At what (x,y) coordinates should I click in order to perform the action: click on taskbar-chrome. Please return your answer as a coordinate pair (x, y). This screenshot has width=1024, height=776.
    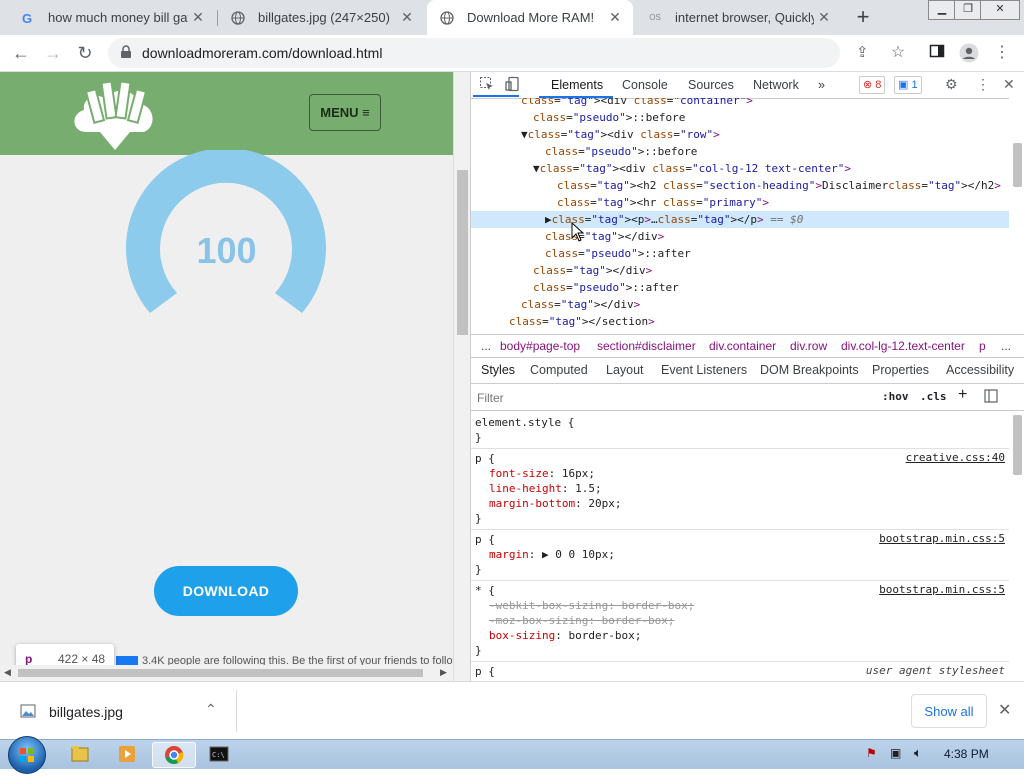
    Looking at the image, I should click on (174, 755).